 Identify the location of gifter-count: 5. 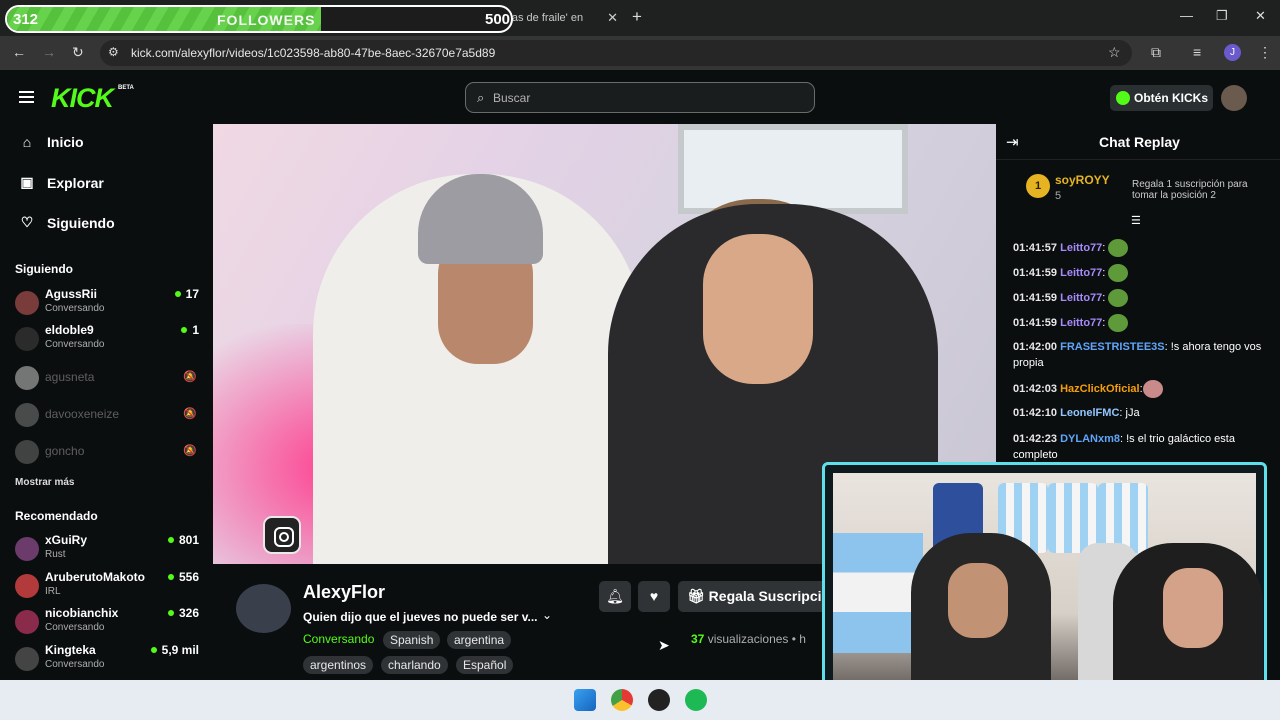
(1058, 196).